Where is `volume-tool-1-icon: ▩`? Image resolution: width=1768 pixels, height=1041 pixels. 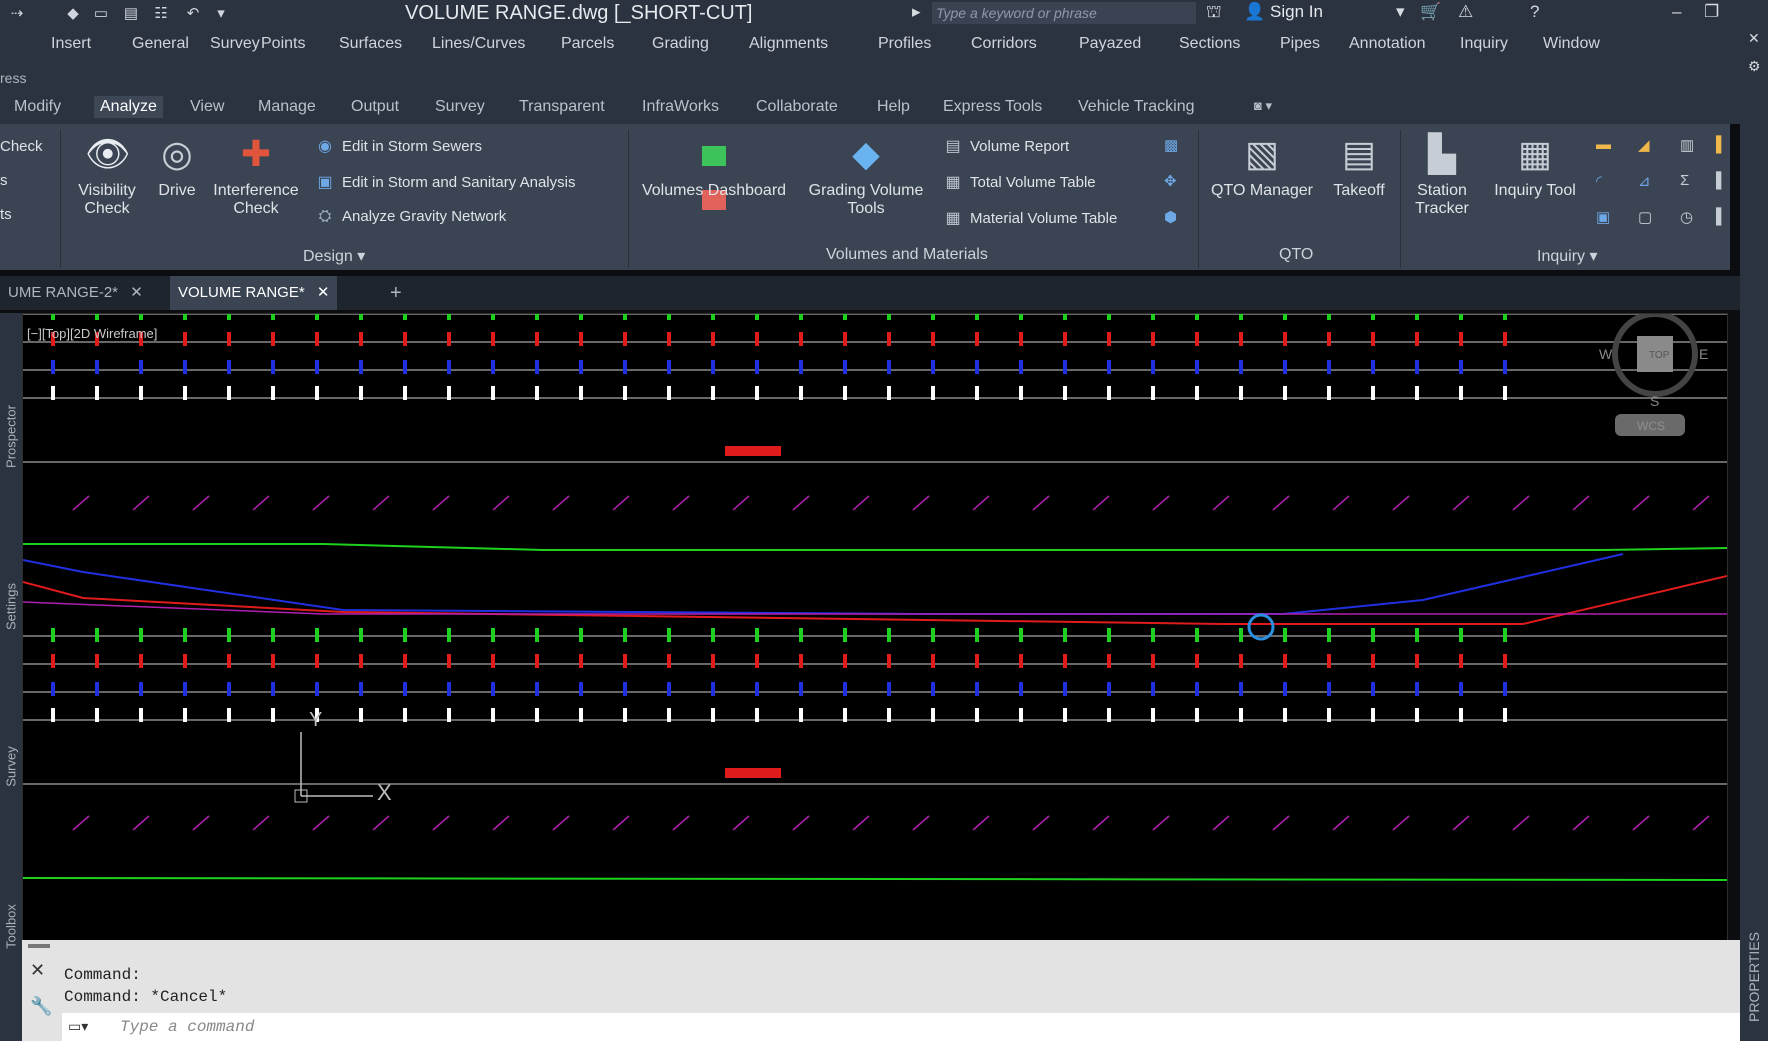
volume-tool-1-icon: ▩ is located at coordinates (1171, 145).